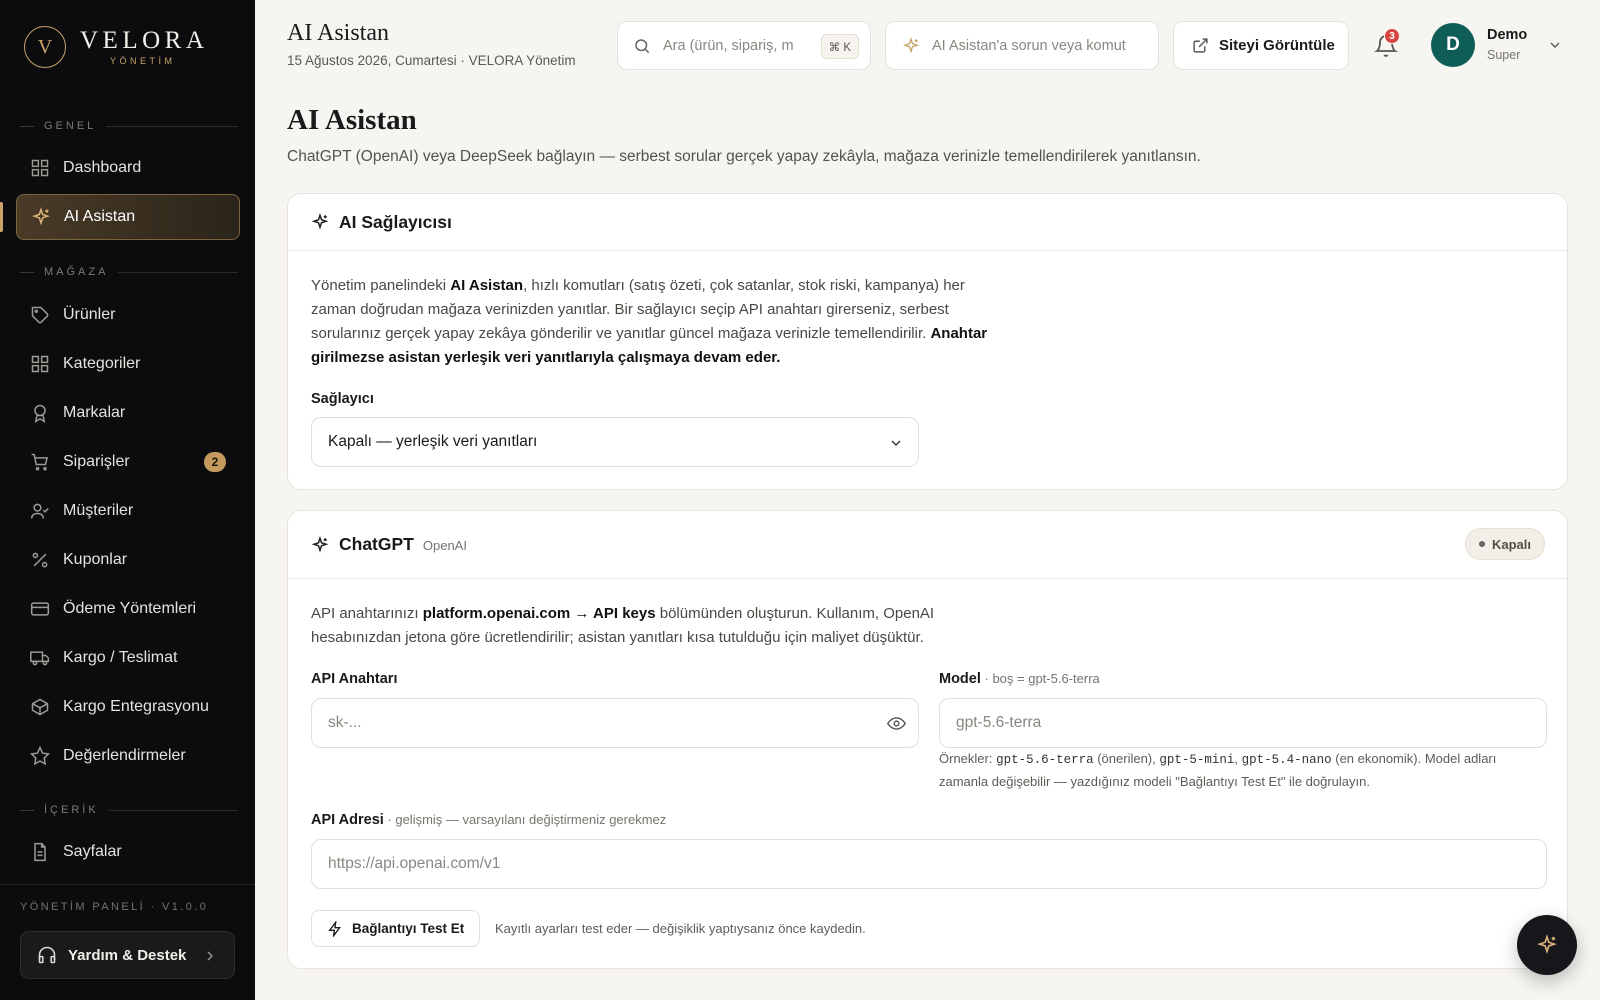 The image size is (1600, 1000). What do you see at coordinates (96, 461) in the screenshot?
I see `sidebar-item-label: Siparişler` at bounding box center [96, 461].